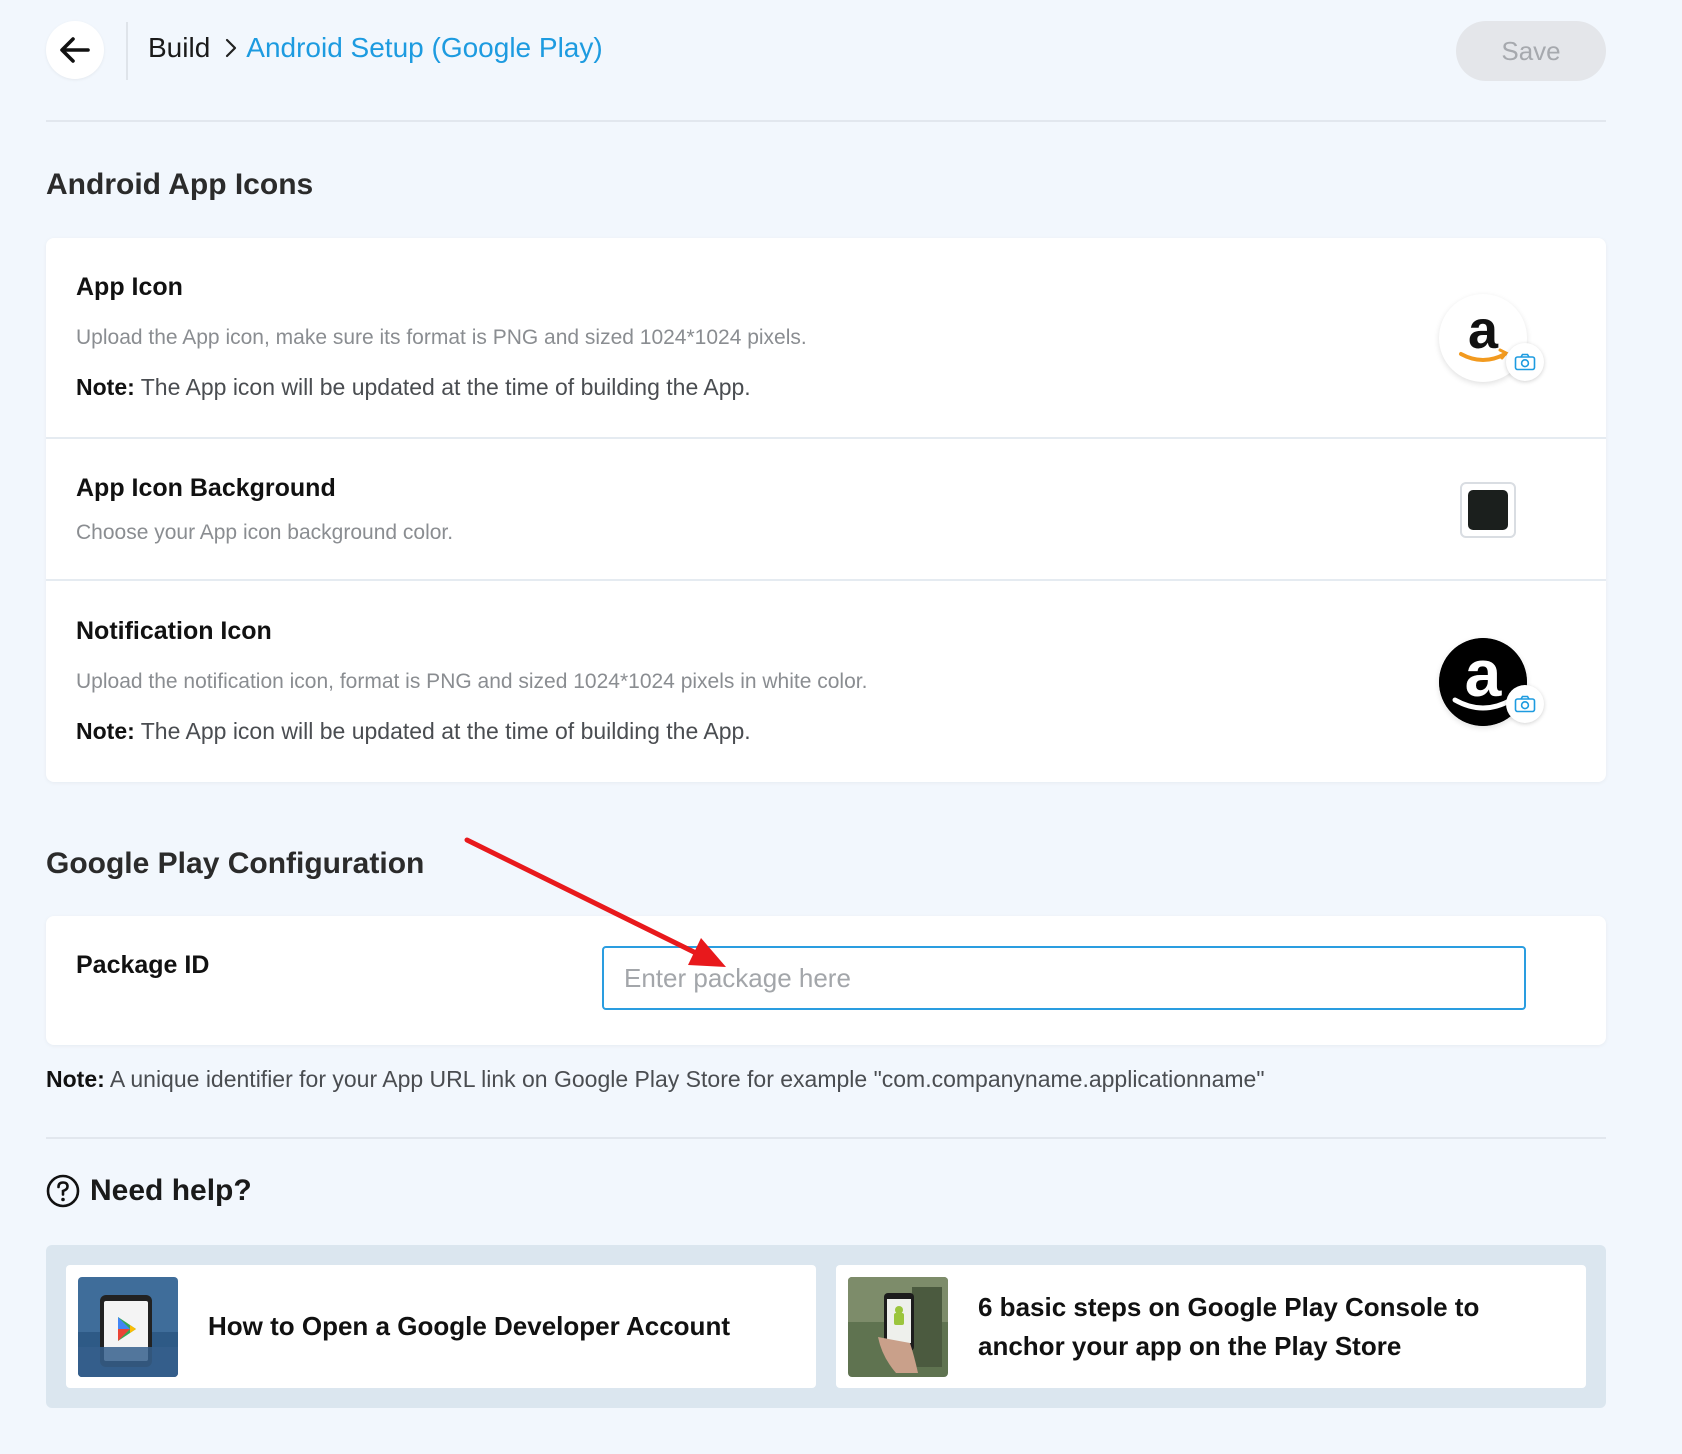 Image resolution: width=1682 pixels, height=1454 pixels. What do you see at coordinates (206, 488) in the screenshot?
I see `app-icon-background-title: App Icon Background` at bounding box center [206, 488].